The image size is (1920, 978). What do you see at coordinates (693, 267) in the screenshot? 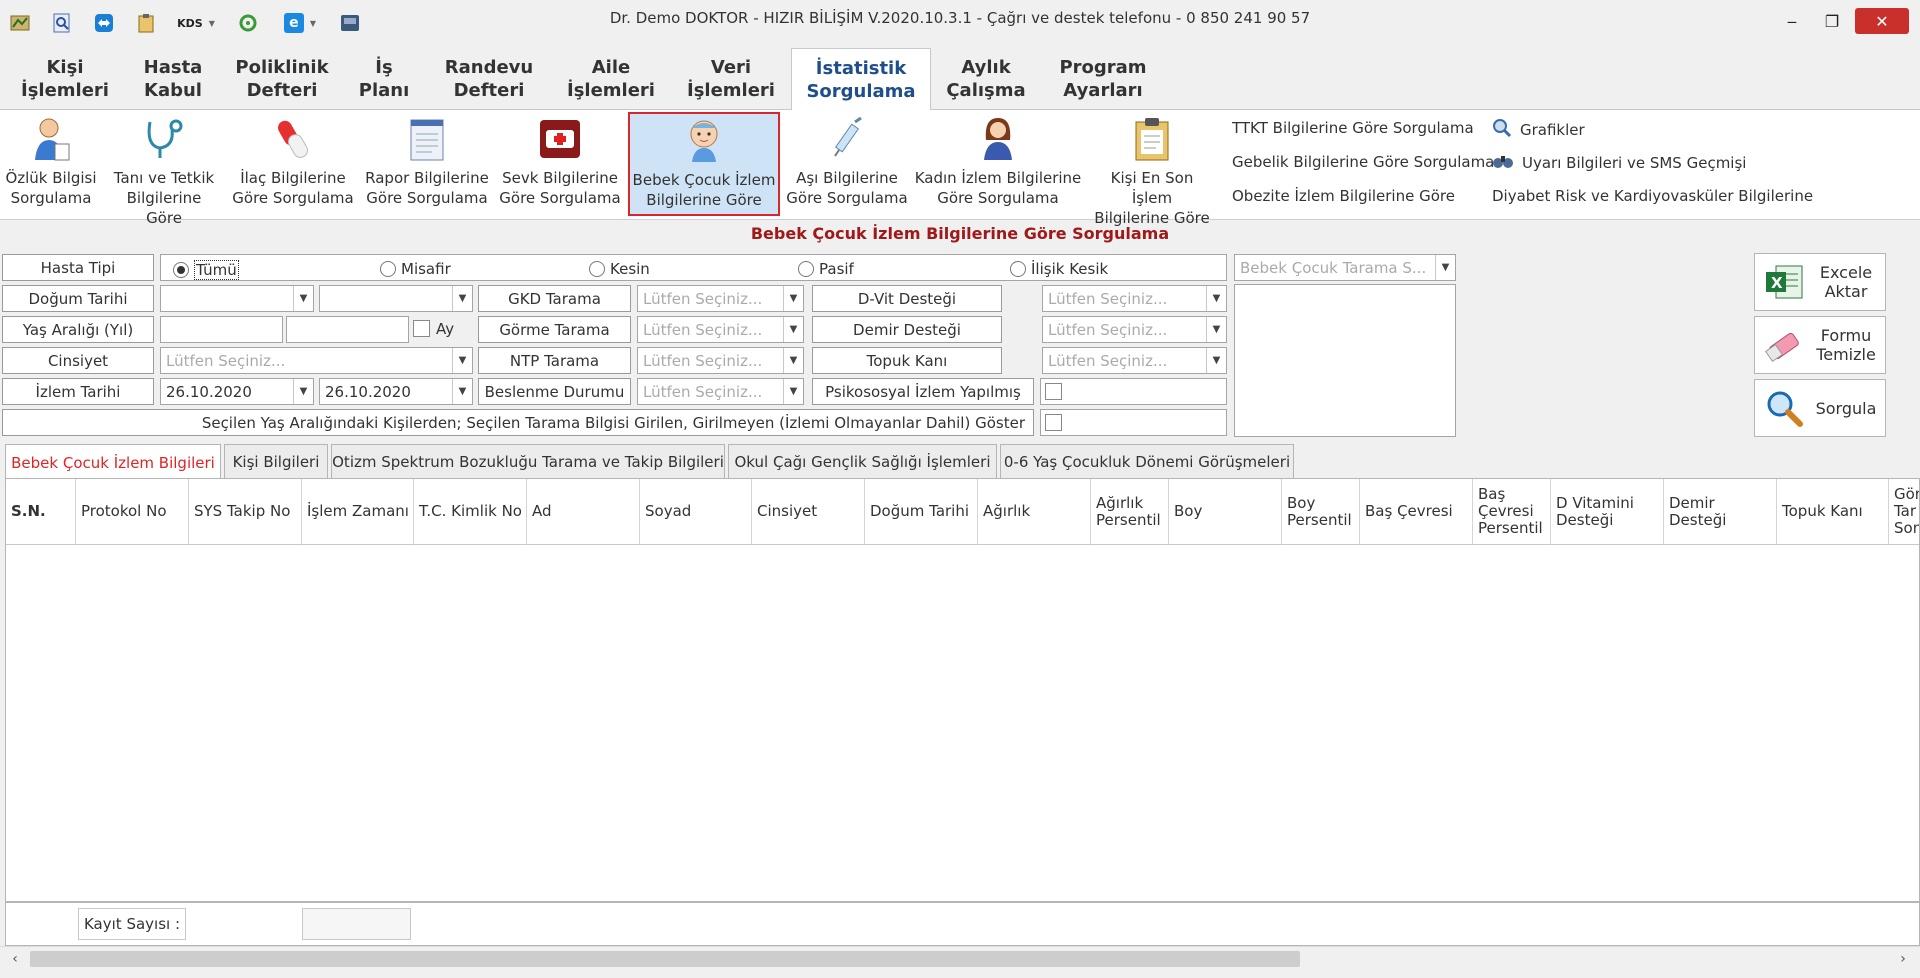
I see `hasta-tipi-radio-group: Tümü Misafir Kesin Pasif İlişik Kesik` at bounding box center [693, 267].